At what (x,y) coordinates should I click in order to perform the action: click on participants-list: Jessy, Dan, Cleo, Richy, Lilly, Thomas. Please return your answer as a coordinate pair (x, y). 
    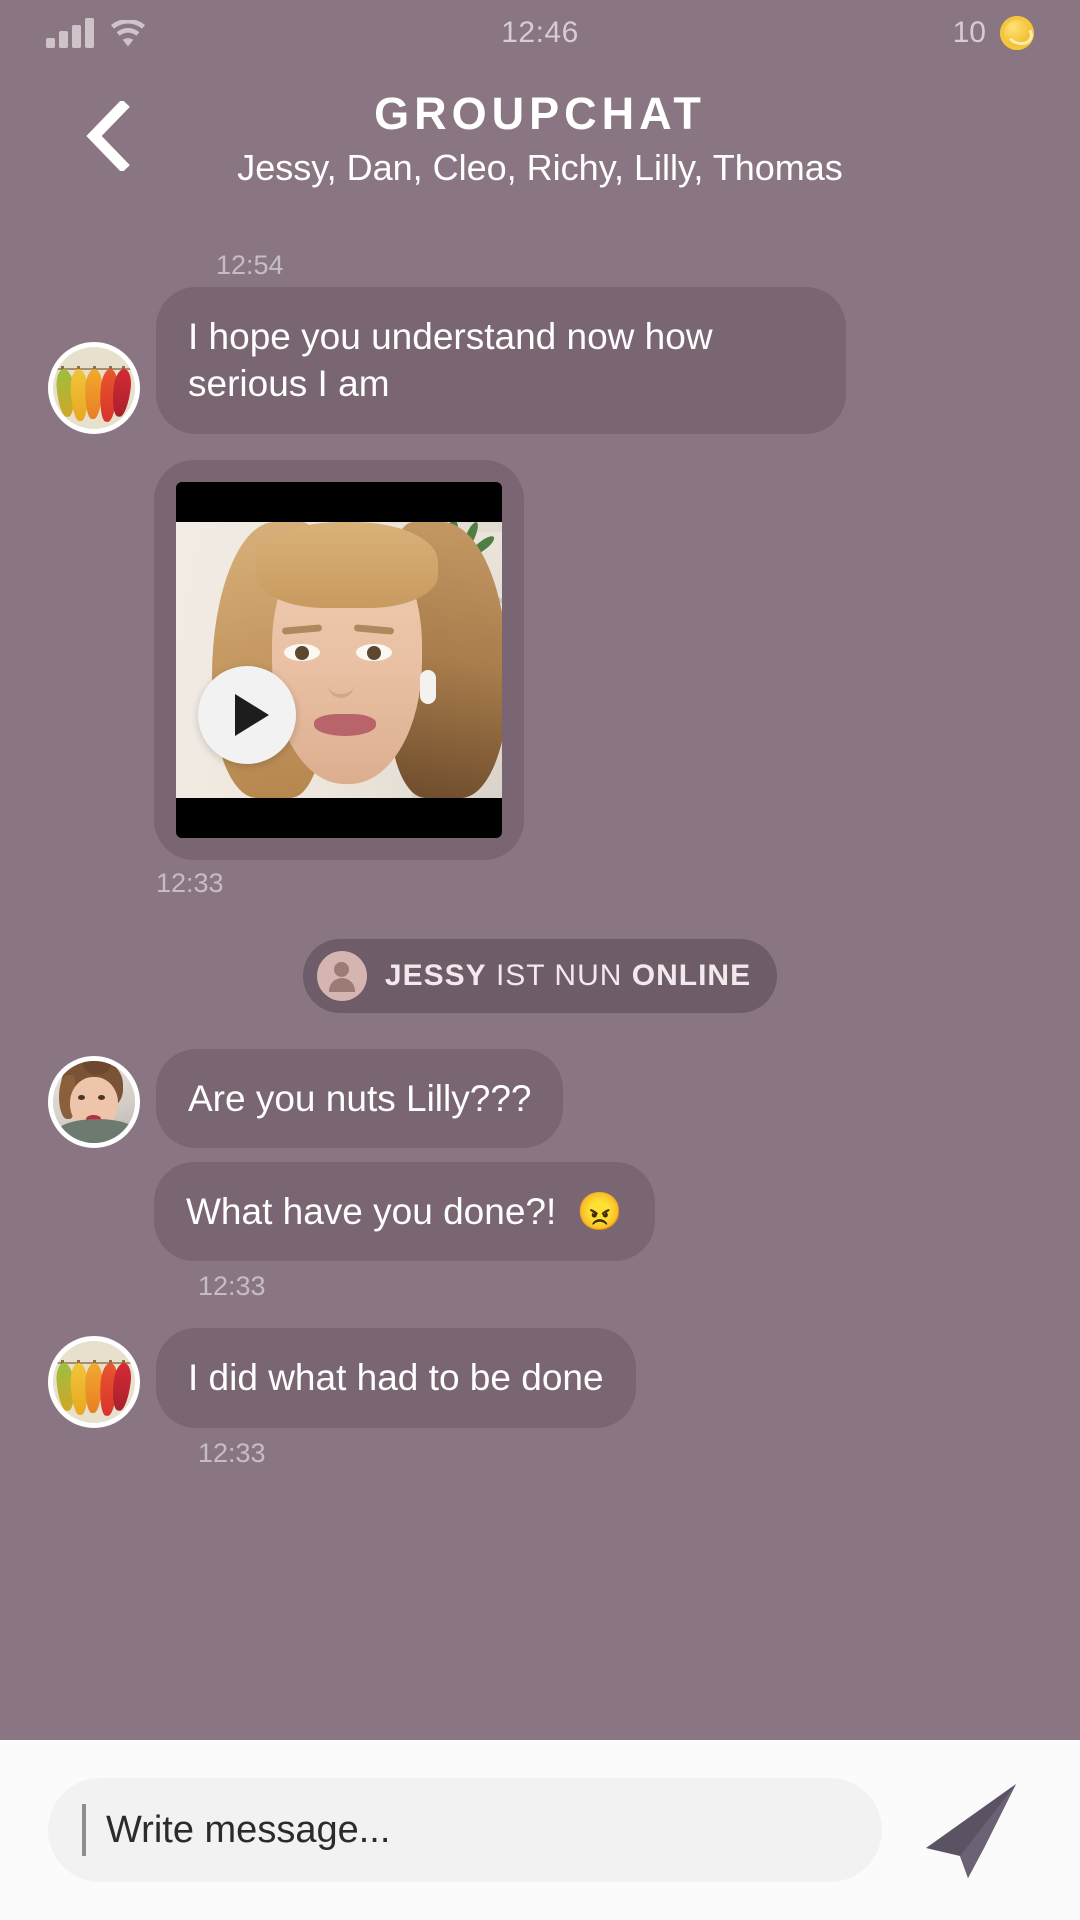
    Looking at the image, I should click on (540, 167).